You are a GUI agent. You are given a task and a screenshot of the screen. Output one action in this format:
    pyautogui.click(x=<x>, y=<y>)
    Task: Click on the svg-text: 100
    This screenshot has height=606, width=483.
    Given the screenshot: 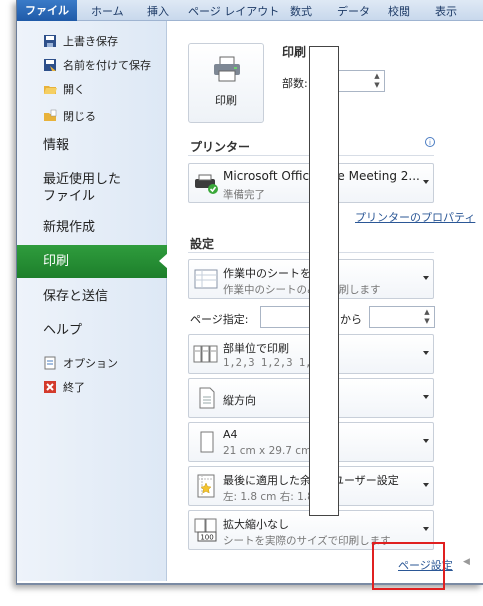 What is the action you would take?
    pyautogui.click(x=206, y=538)
    